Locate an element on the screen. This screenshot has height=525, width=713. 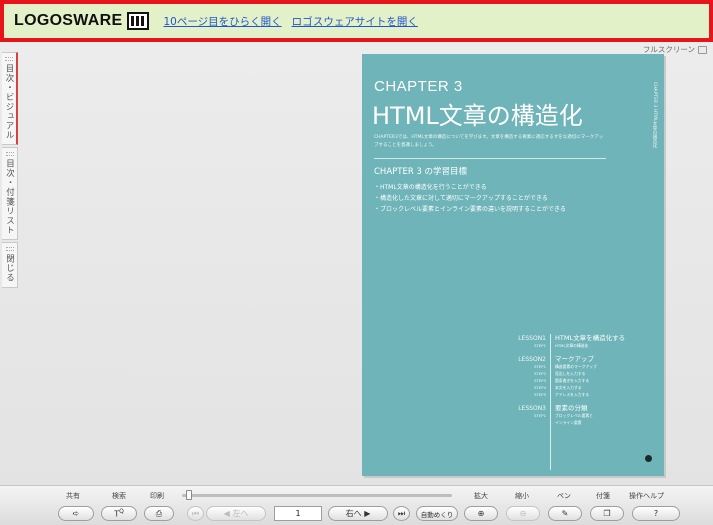
page-slider-track is located at coordinates (317, 495).